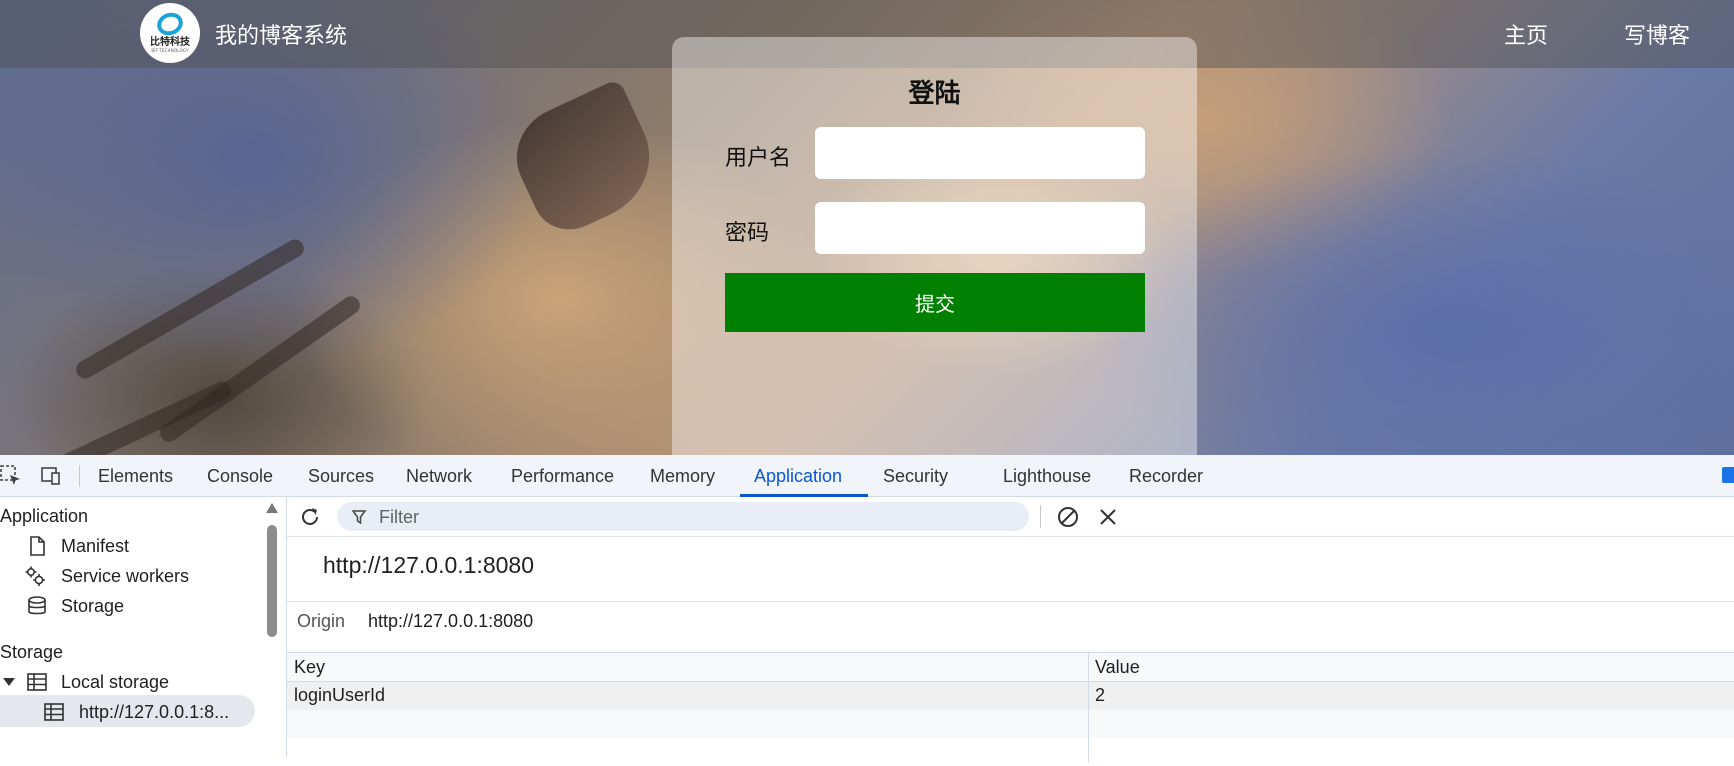 Image resolution: width=1734 pixels, height=766 pixels. I want to click on sidebar-item-local-storage: Local storage, so click(115, 682).